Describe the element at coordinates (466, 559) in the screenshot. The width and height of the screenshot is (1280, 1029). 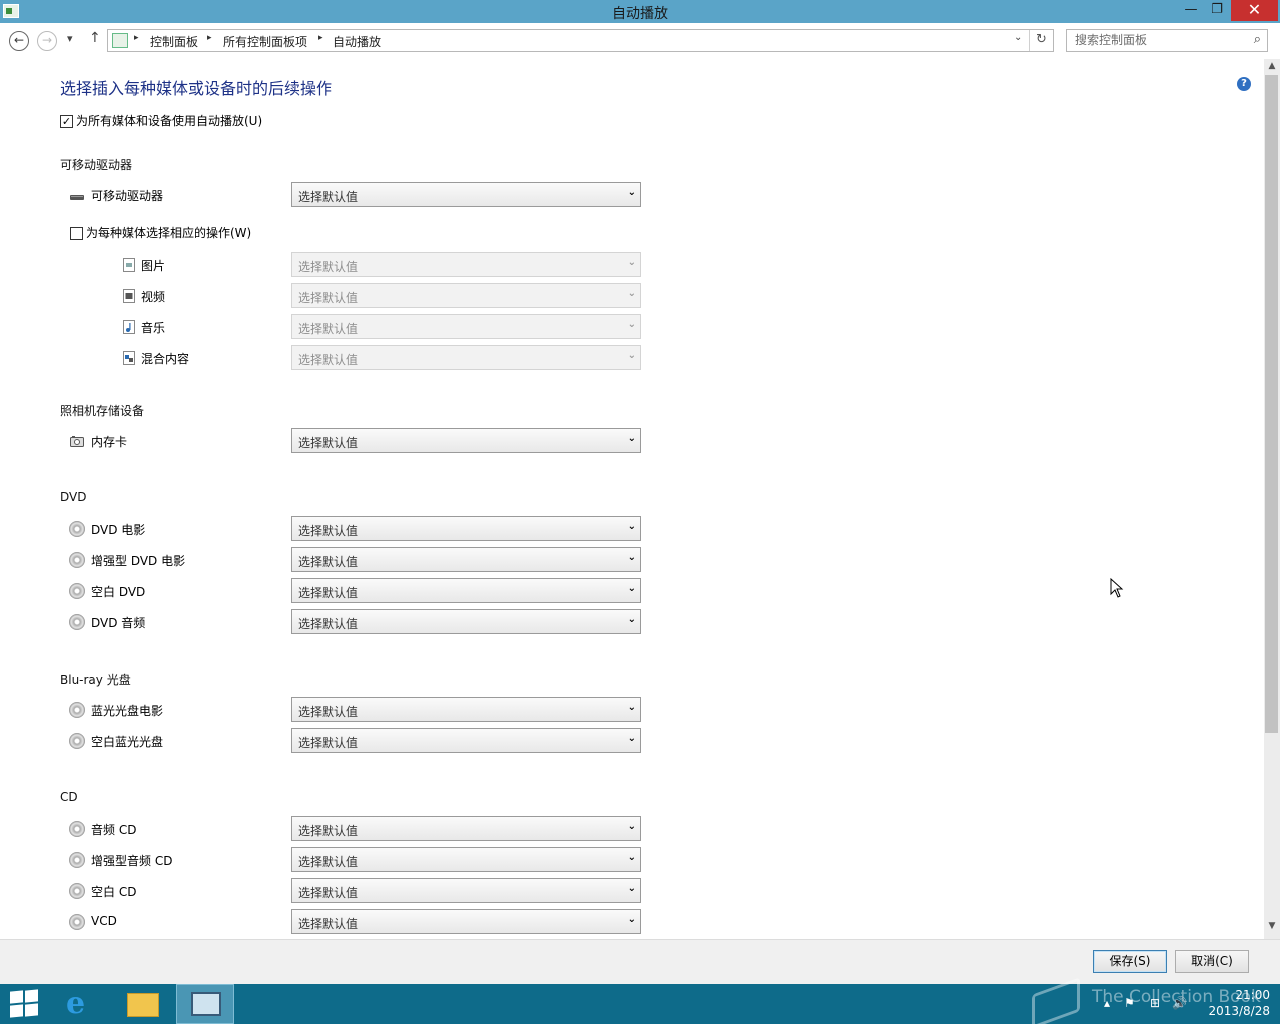
I see `enhanced-dvd-select: 选择默认值 ⌄` at that location.